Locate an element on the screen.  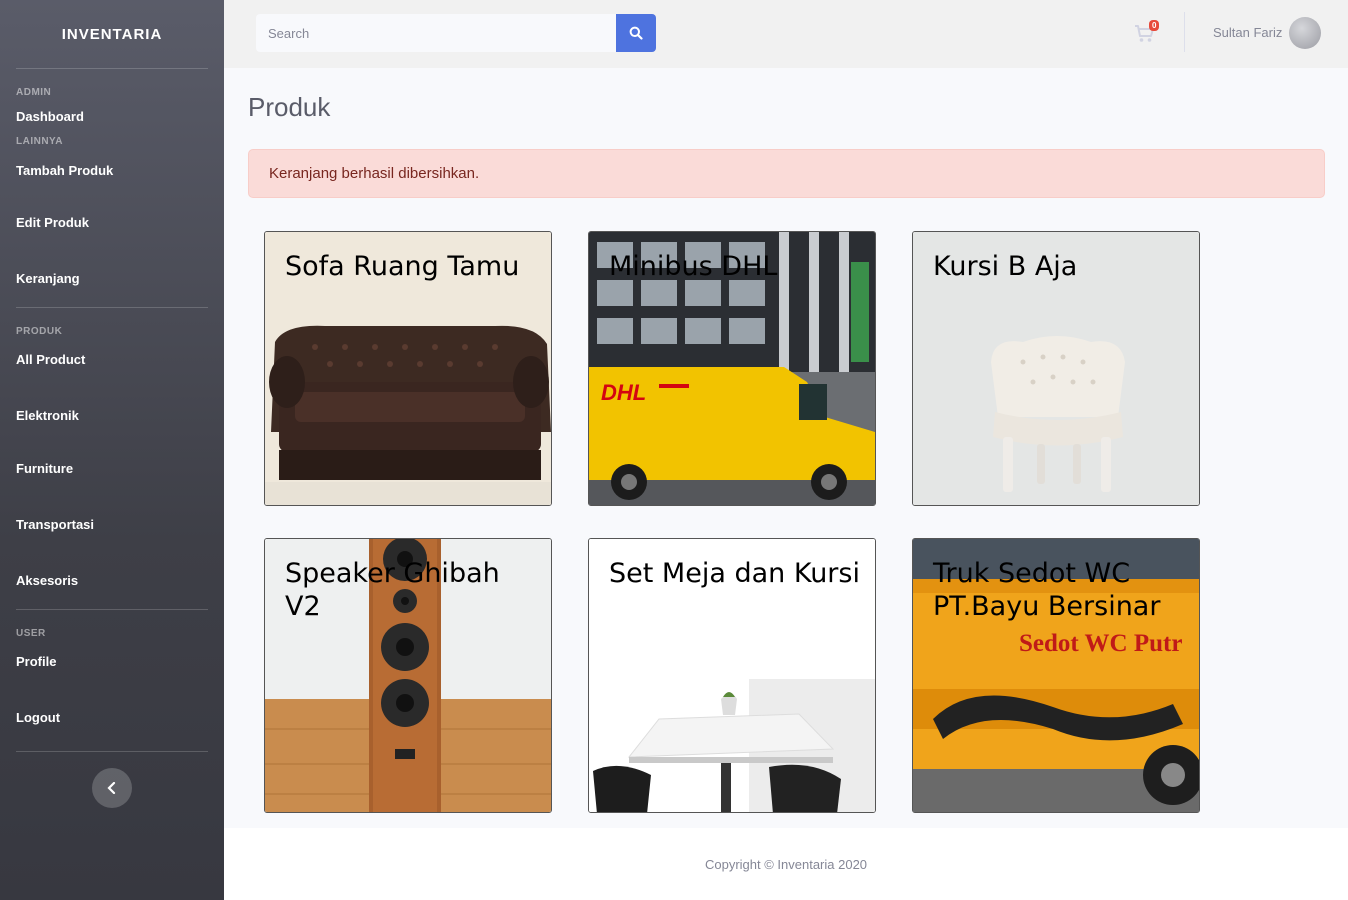
topbar: 0 Sultan Fariz is located at coordinates (786, 34).